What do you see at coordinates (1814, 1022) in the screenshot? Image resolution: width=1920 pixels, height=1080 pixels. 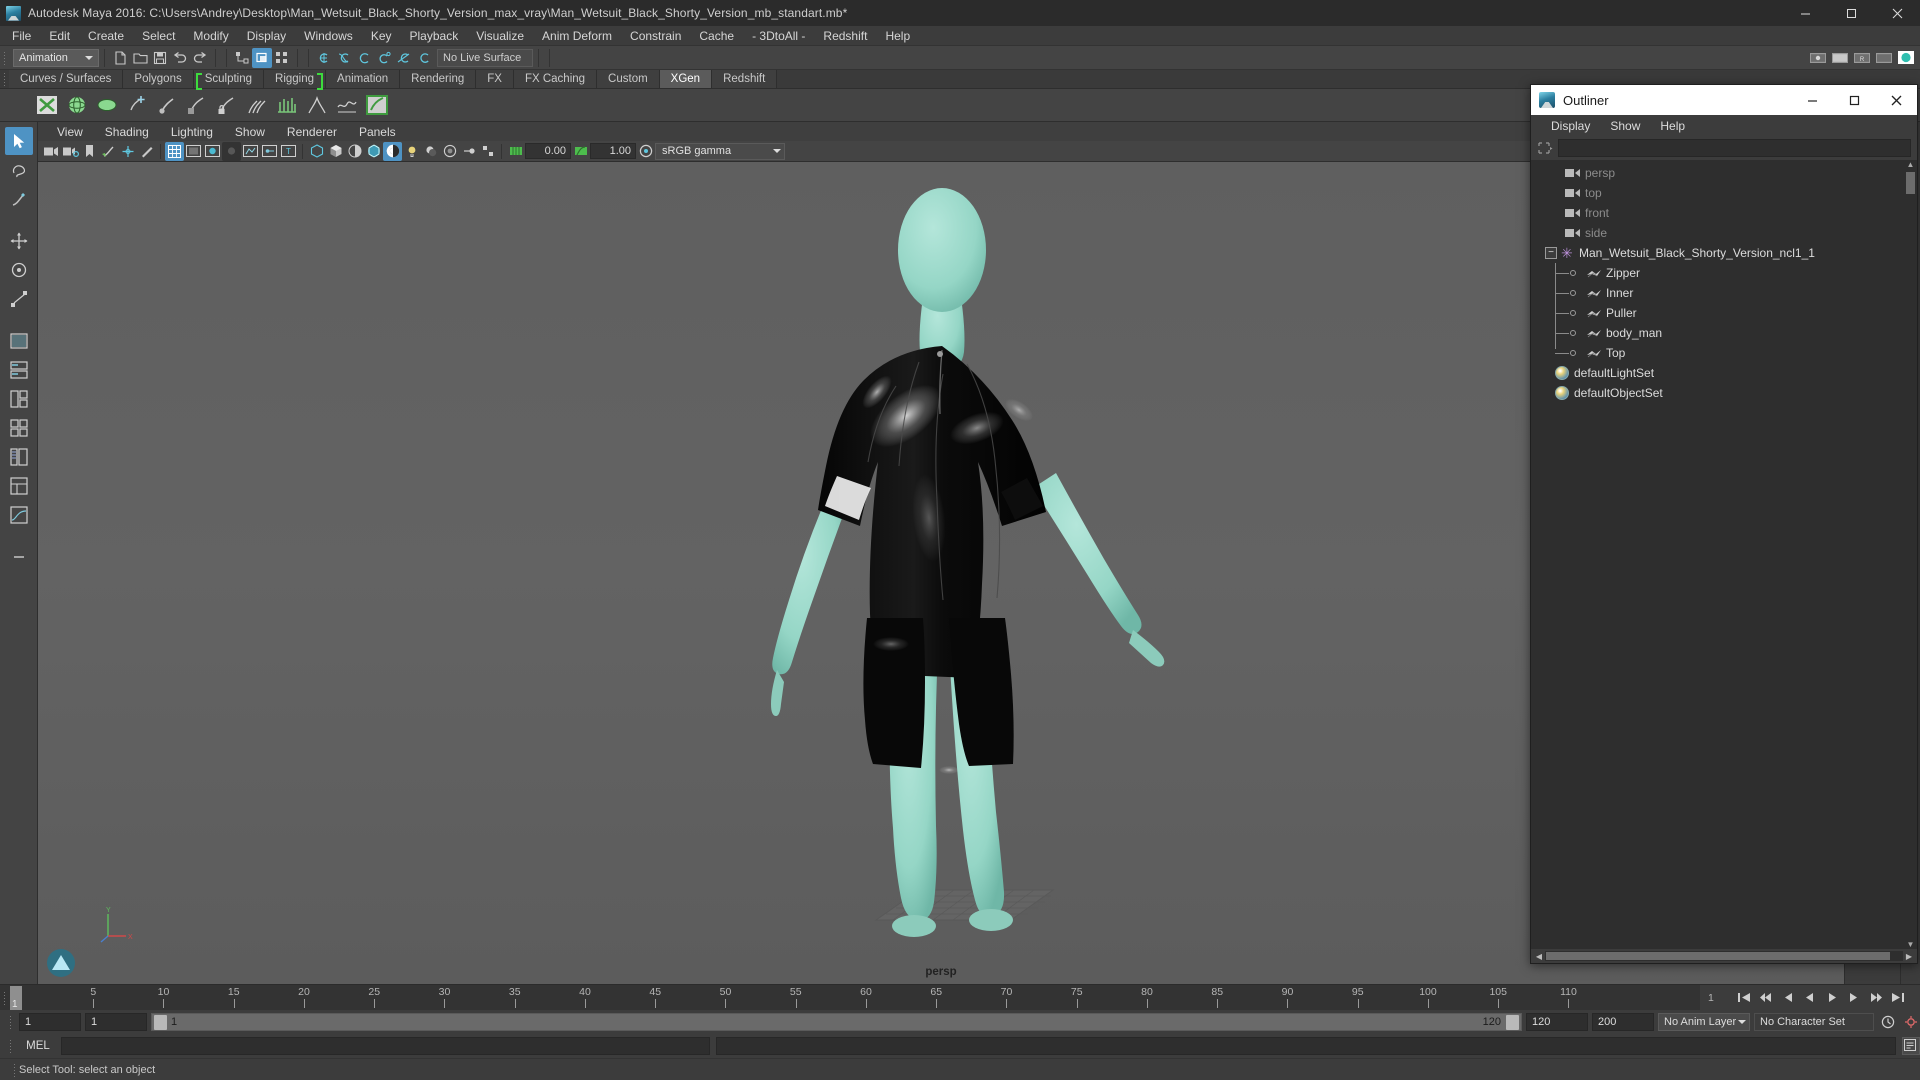 I see `character-set-selector: No Character Set` at bounding box center [1814, 1022].